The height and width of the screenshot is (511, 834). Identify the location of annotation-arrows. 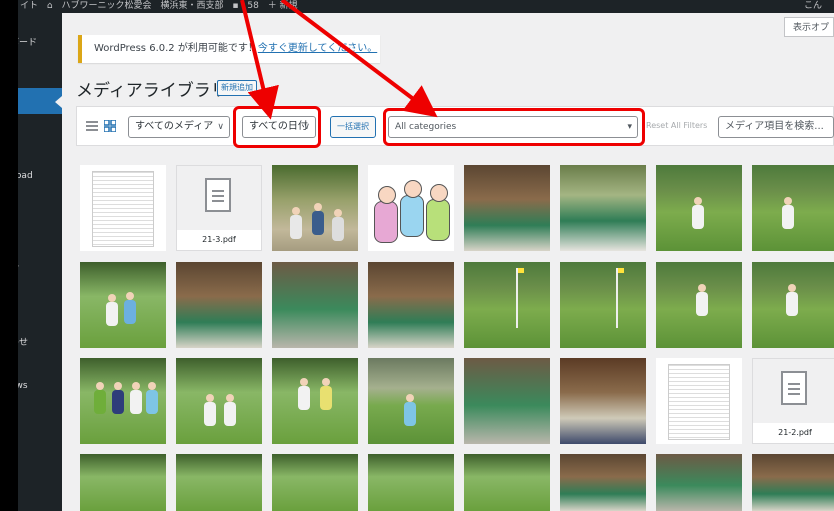
(339, 60).